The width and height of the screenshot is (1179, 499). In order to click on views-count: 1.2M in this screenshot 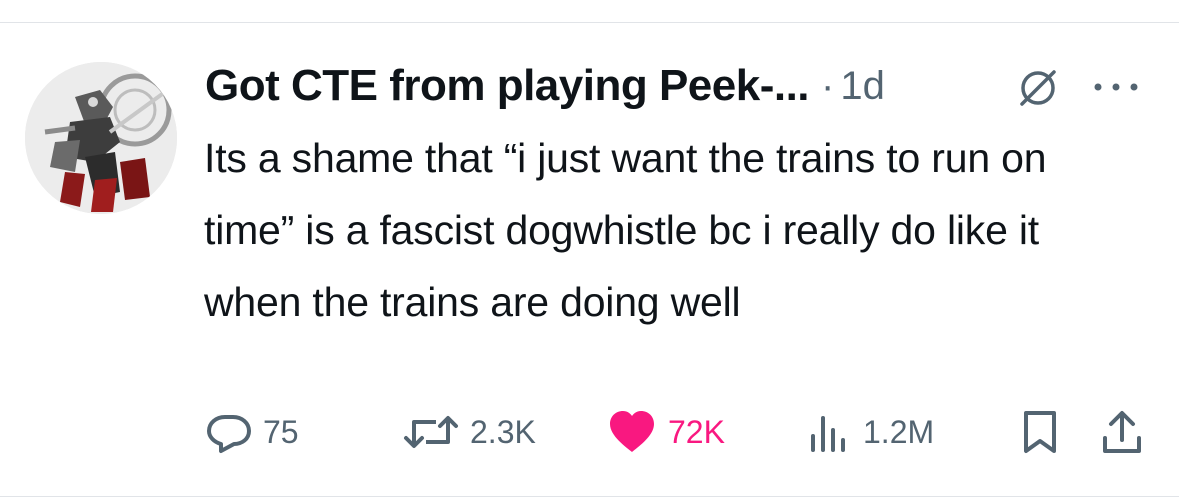, I will do `click(899, 431)`.